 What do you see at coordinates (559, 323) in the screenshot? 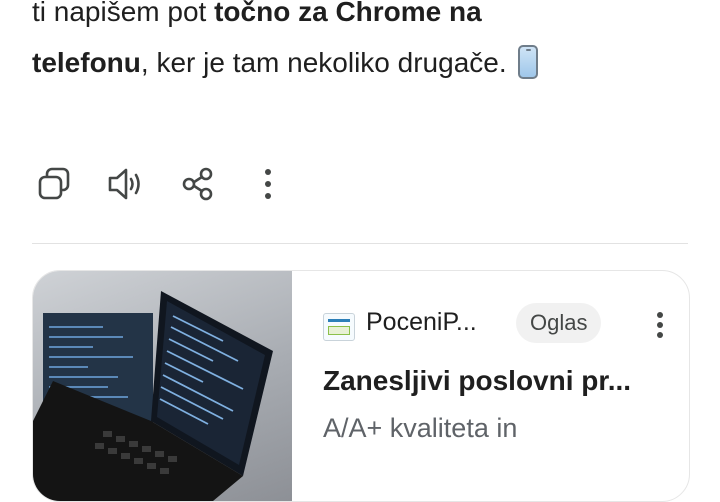
I see `ad-label-badge: Oglas` at bounding box center [559, 323].